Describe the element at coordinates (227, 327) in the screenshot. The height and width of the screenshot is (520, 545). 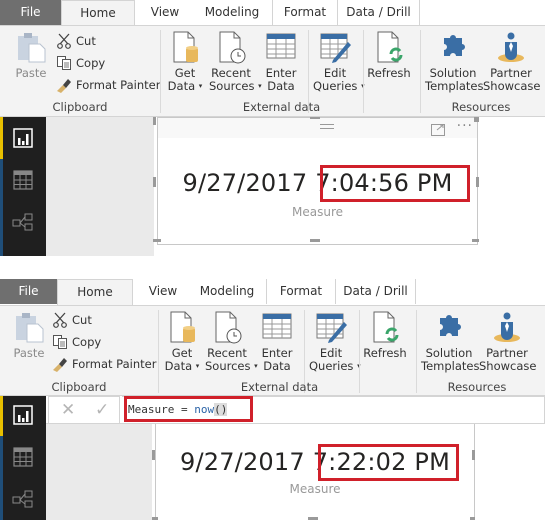
I see `clock-file-icon` at that location.